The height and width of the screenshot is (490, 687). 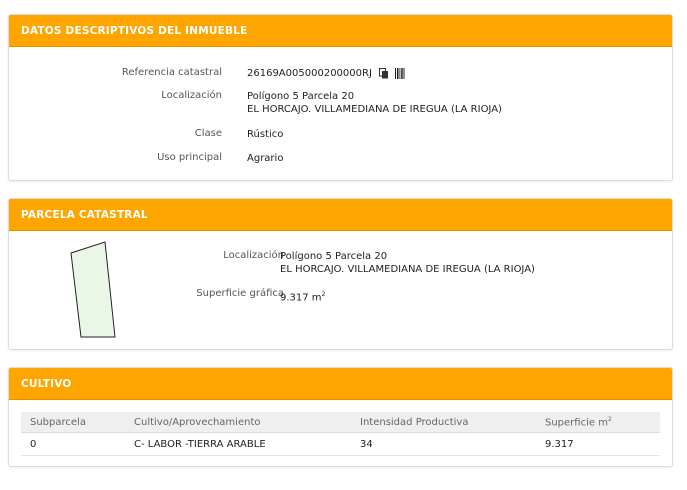 What do you see at coordinates (238, 444) in the screenshot?
I see `cell-cultivo: C- LABOR -TIERRA ARABLE` at bounding box center [238, 444].